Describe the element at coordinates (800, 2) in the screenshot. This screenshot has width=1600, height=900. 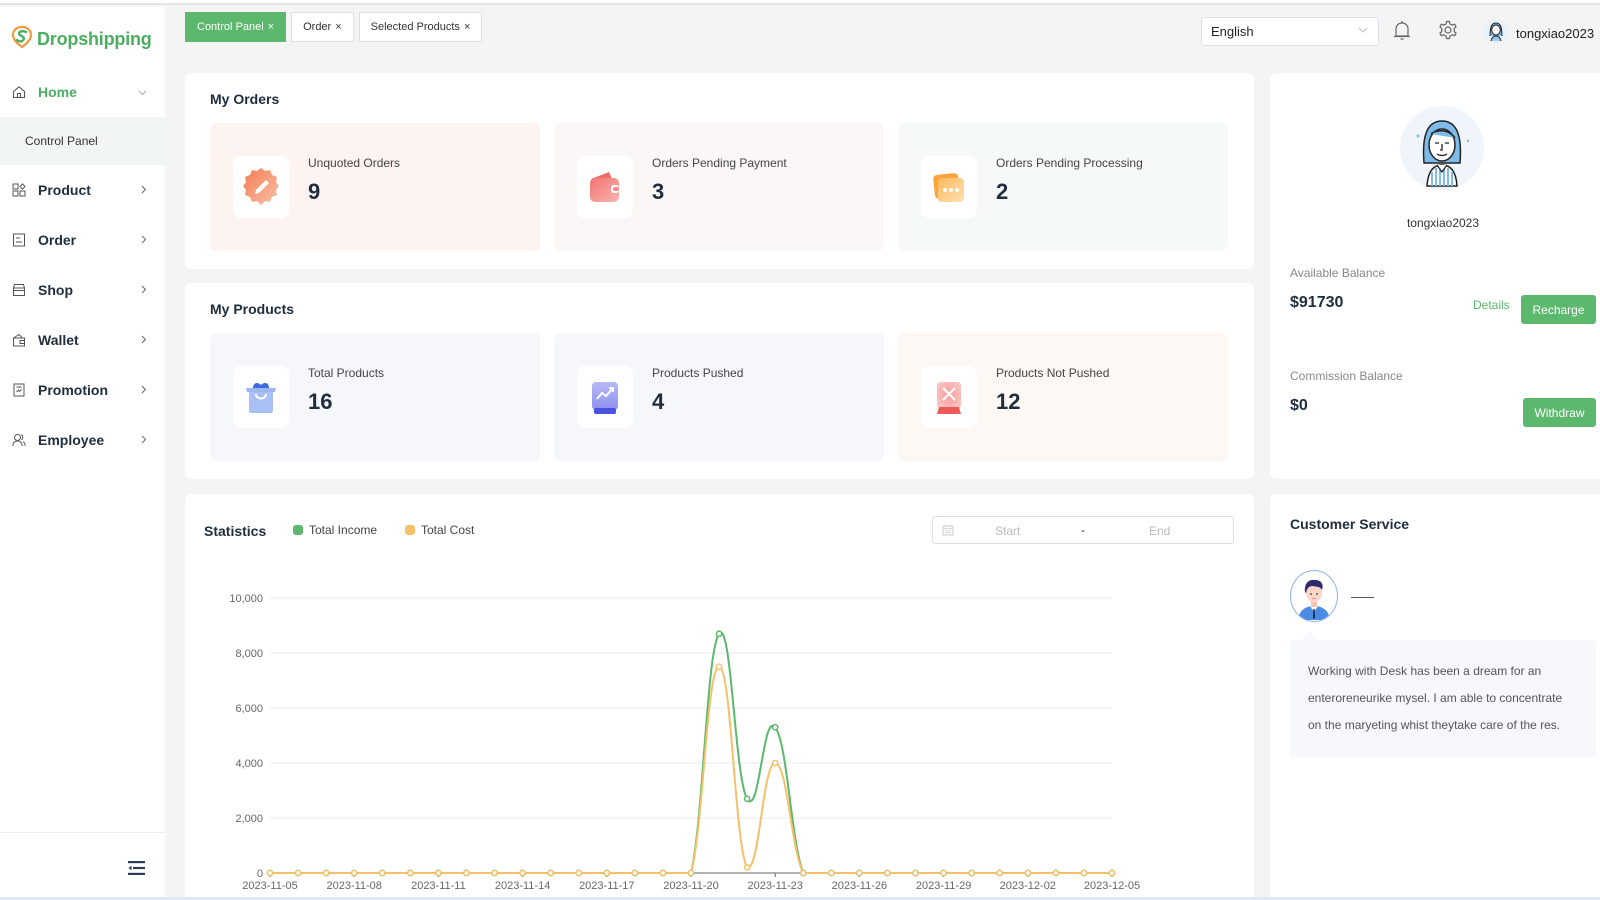
I see `window-top-edge` at that location.